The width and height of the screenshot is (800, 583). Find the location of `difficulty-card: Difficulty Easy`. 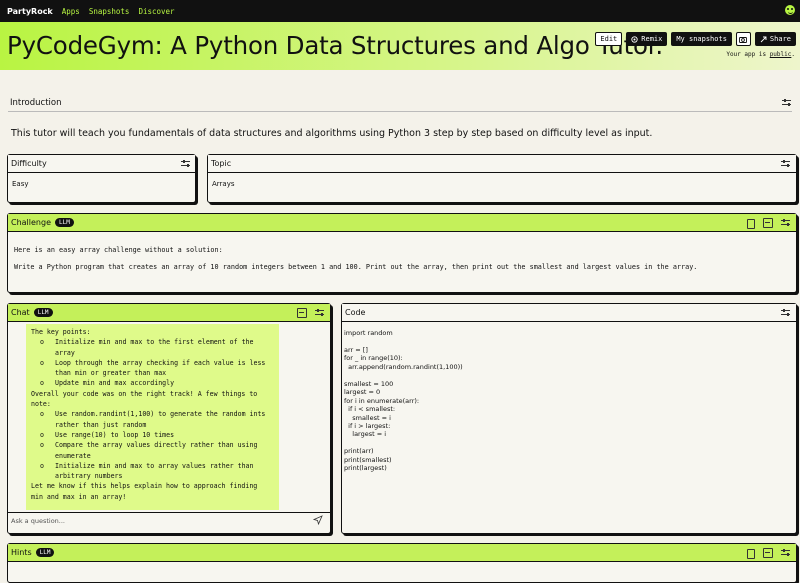

difficulty-card: Difficulty Easy is located at coordinates (101, 178).